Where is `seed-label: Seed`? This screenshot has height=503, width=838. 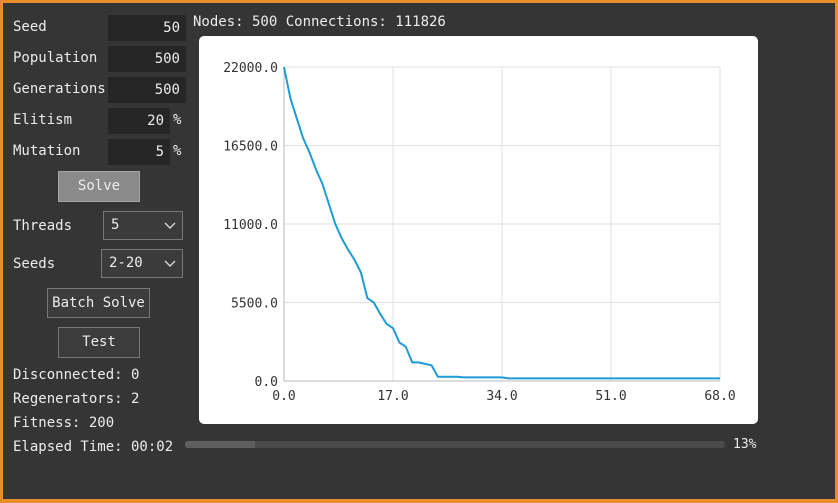
seed-label: Seed is located at coordinates (30, 27).